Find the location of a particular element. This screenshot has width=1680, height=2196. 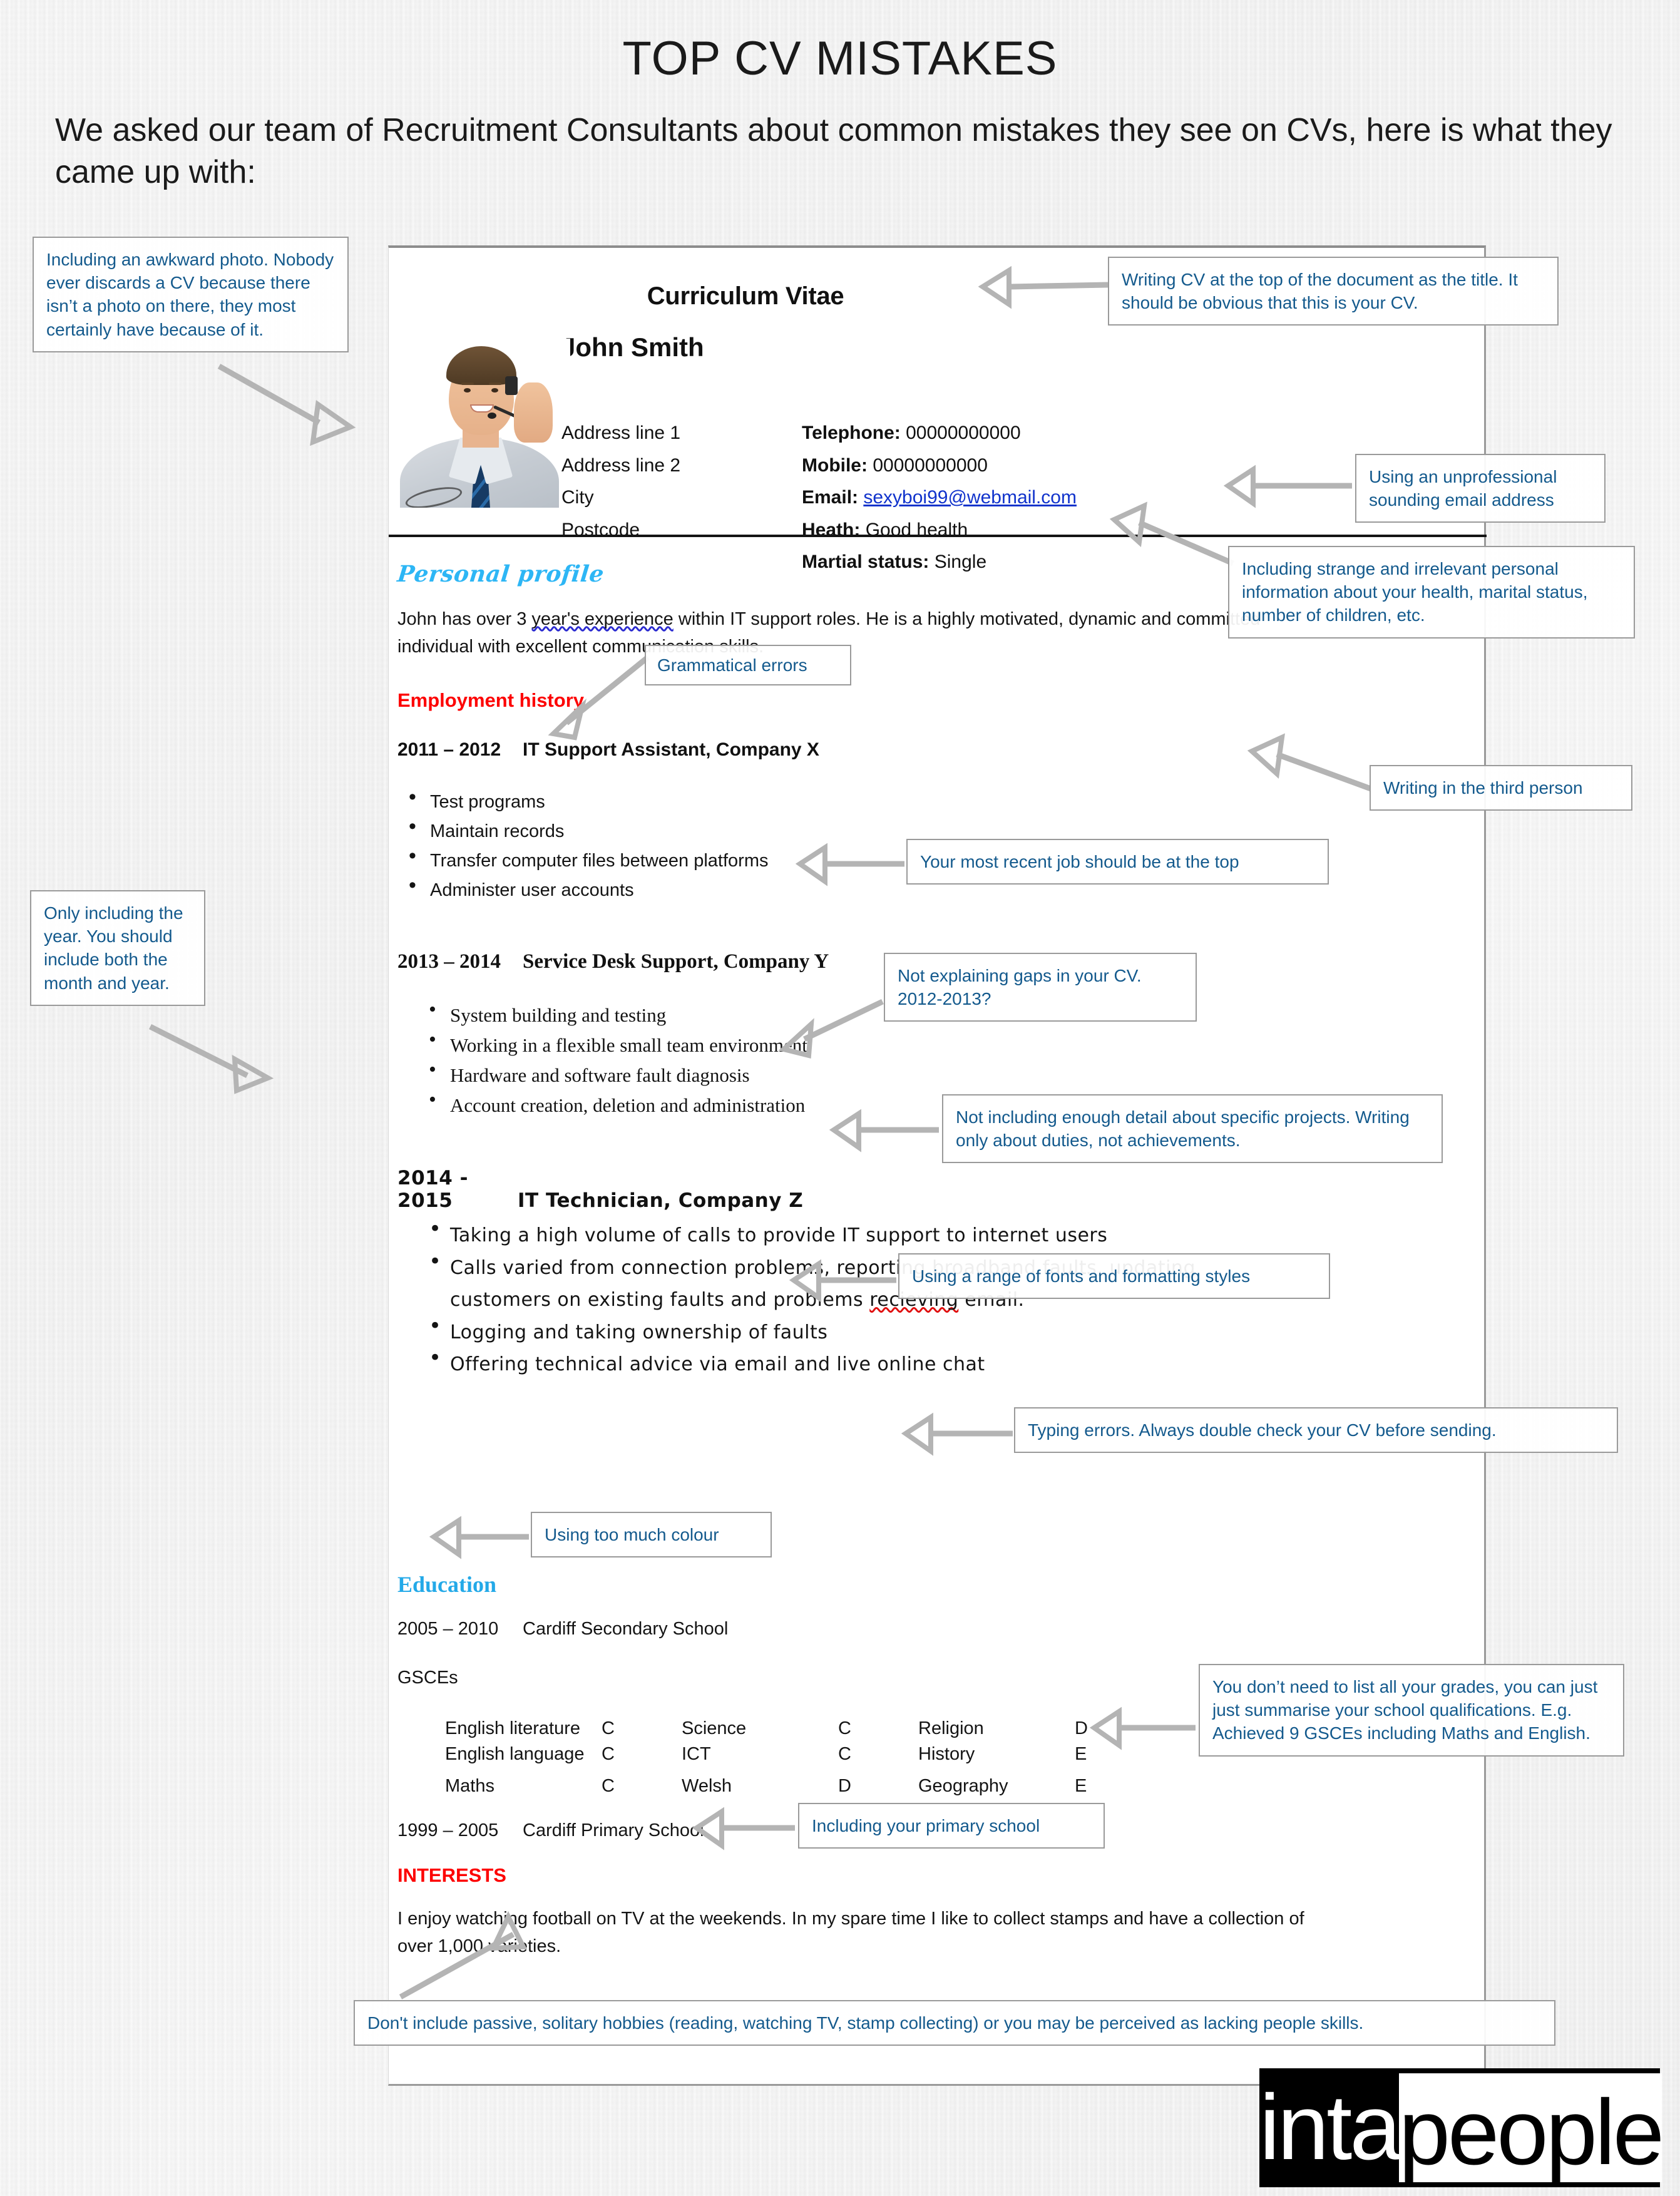

grade-subject: ICT is located at coordinates (696, 1754).